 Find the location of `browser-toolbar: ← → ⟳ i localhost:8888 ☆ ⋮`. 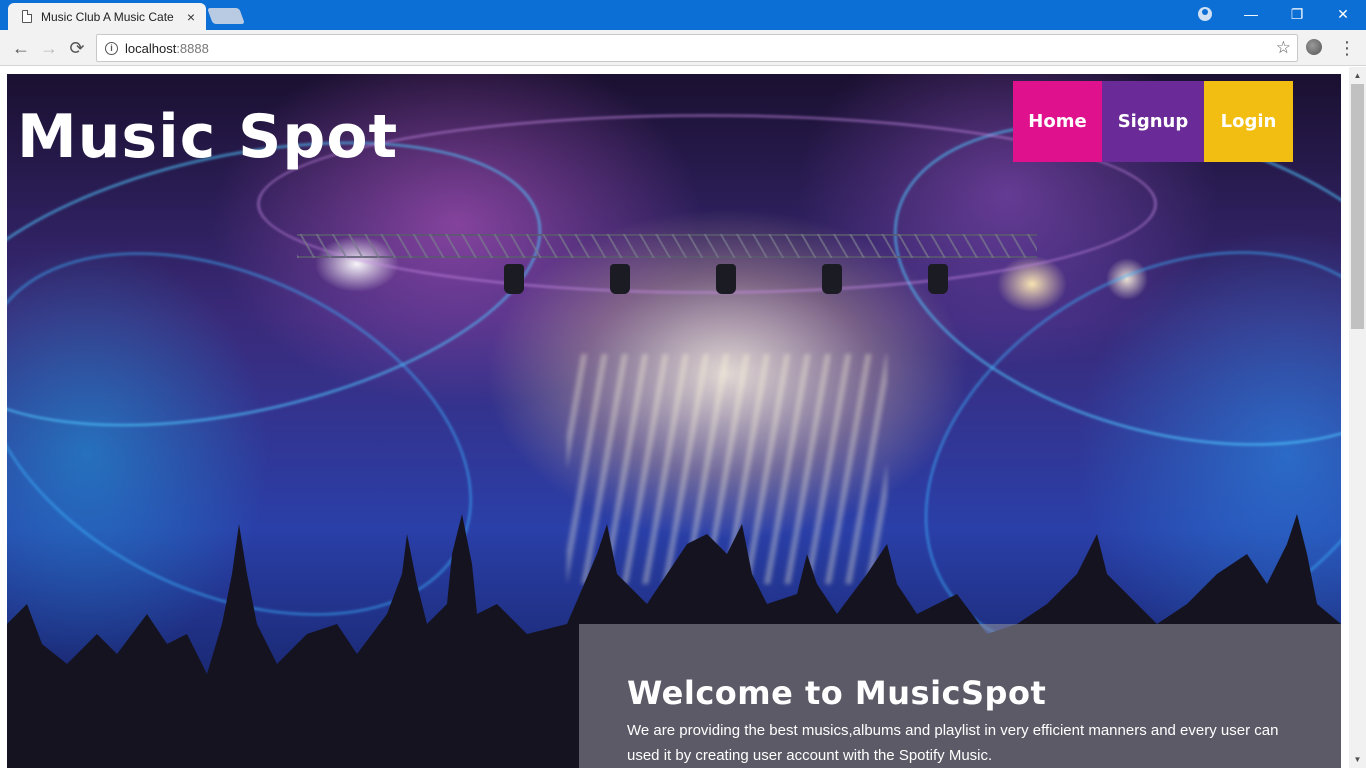

browser-toolbar: ← → ⟳ i localhost:8888 ☆ ⋮ is located at coordinates (683, 48).